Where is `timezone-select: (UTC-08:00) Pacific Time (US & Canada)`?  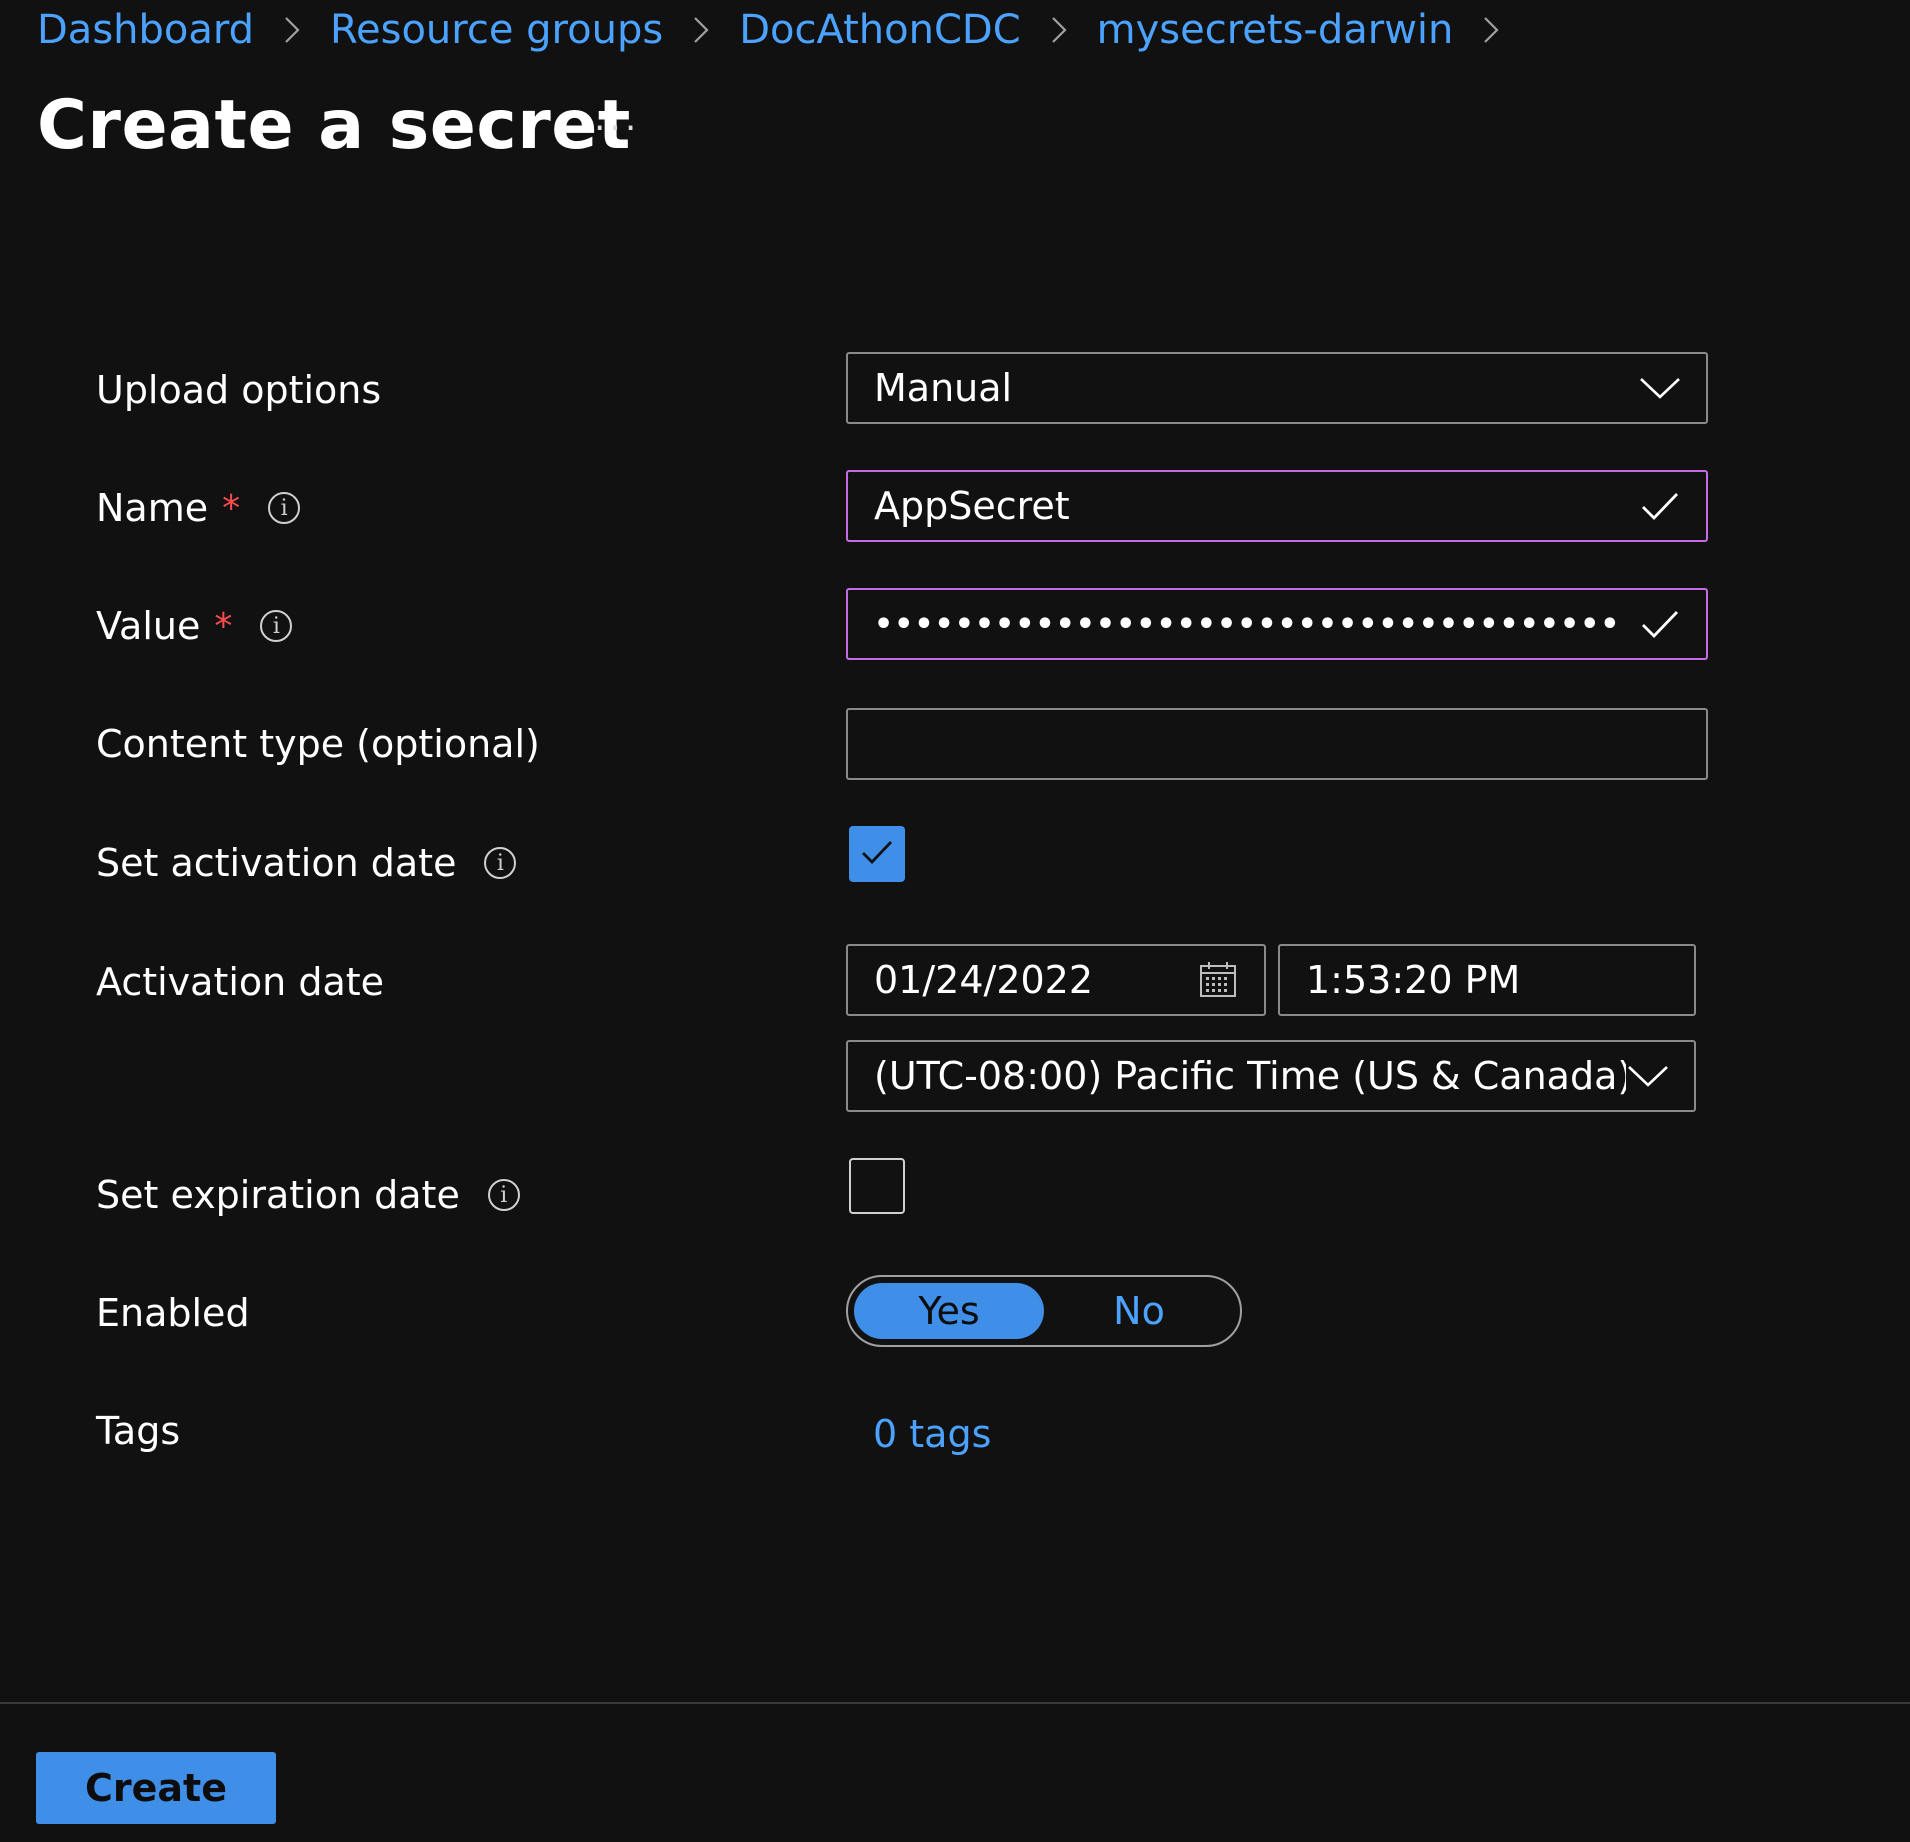
timezone-select: (UTC-08:00) Pacific Time (US & Canada) is located at coordinates (1271, 1076).